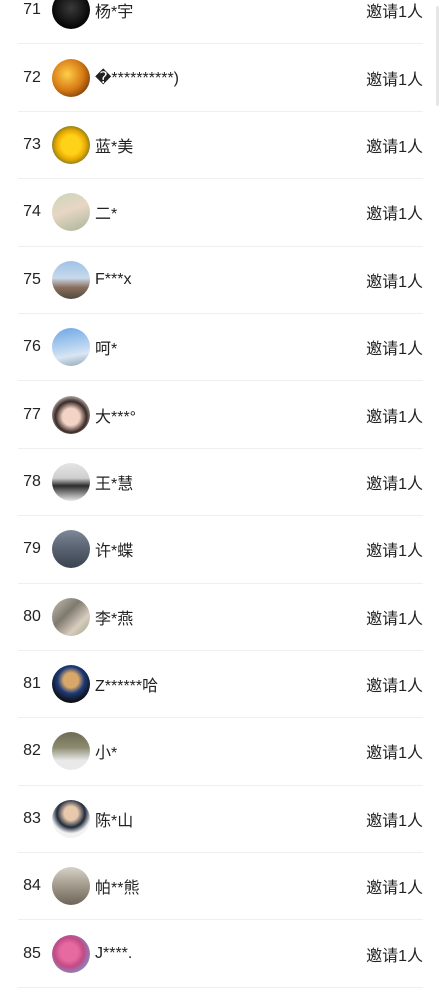 Image resolution: width=441 pixels, height=1000 pixels. Describe the element at coordinates (32, 684) in the screenshot. I see `rank-number: 81` at that location.